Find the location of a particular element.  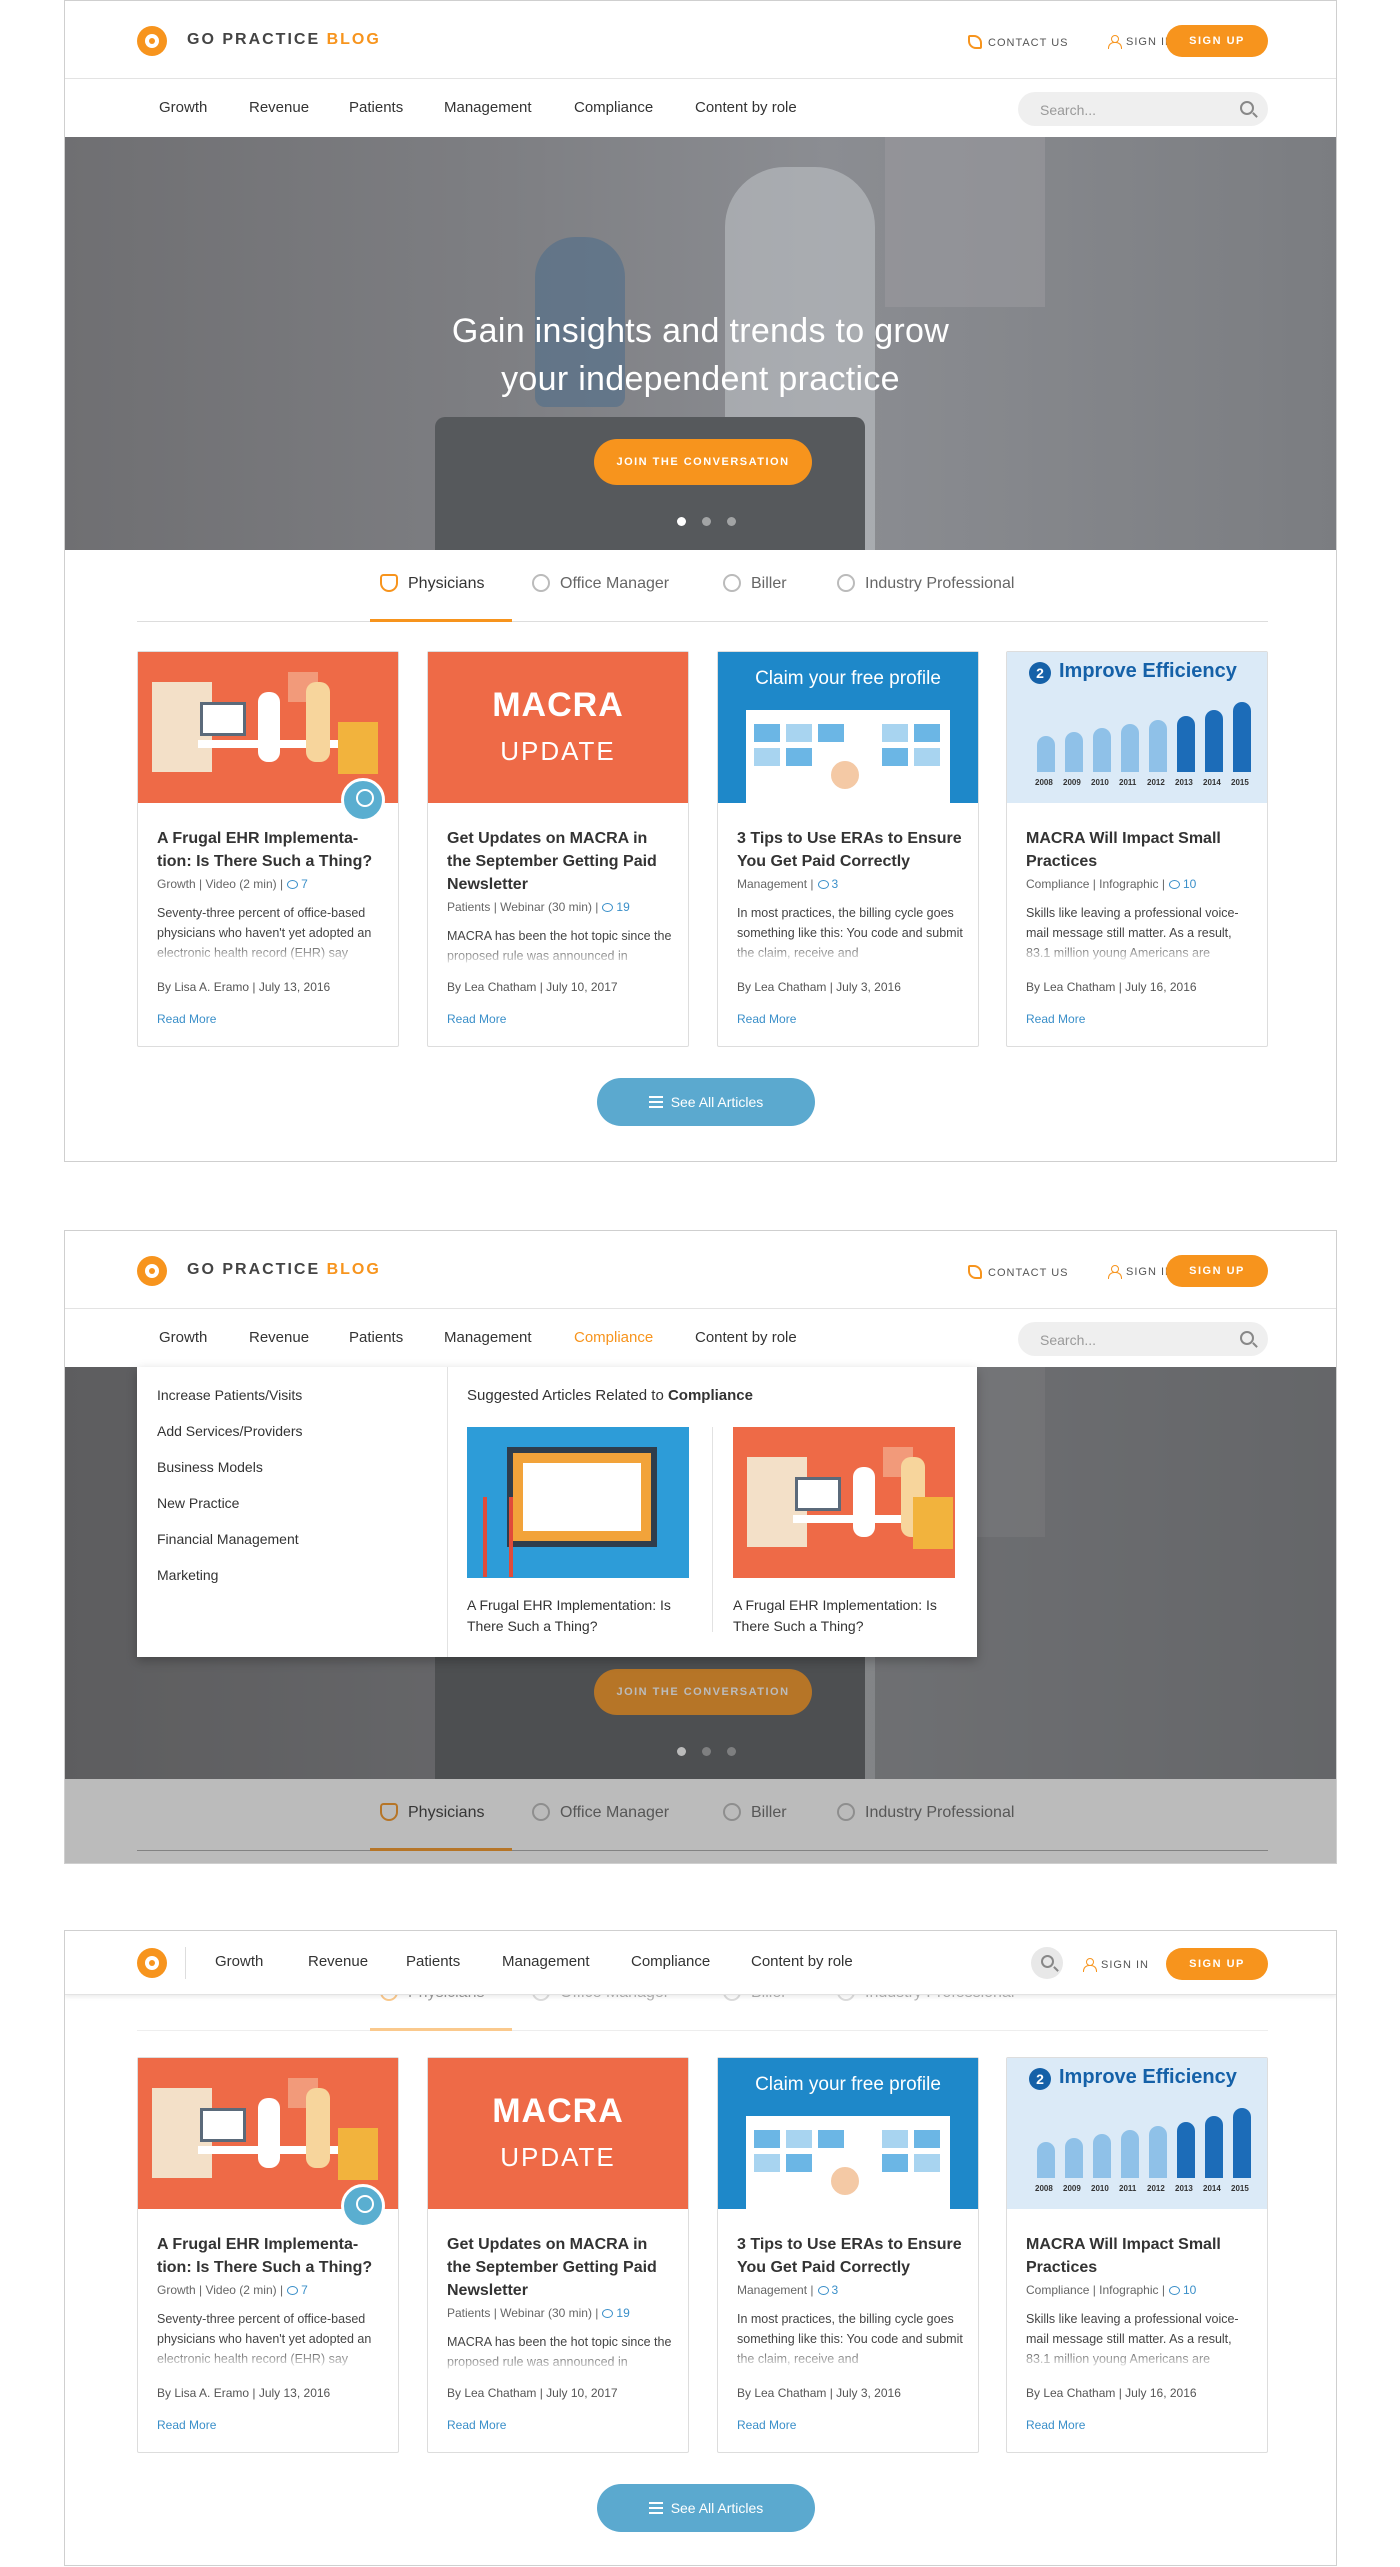

dollar-icon is located at coordinates (732, 583).